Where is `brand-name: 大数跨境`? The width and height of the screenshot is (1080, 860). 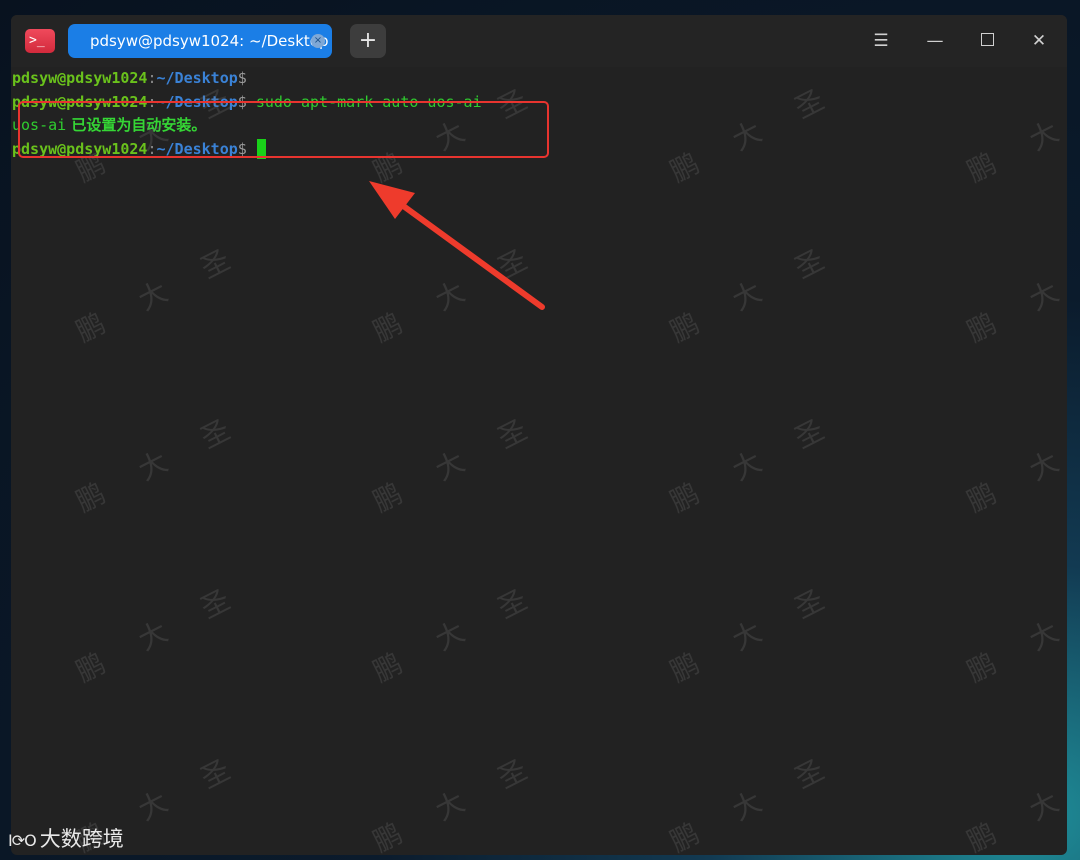 brand-name: 大数跨境 is located at coordinates (81, 839).